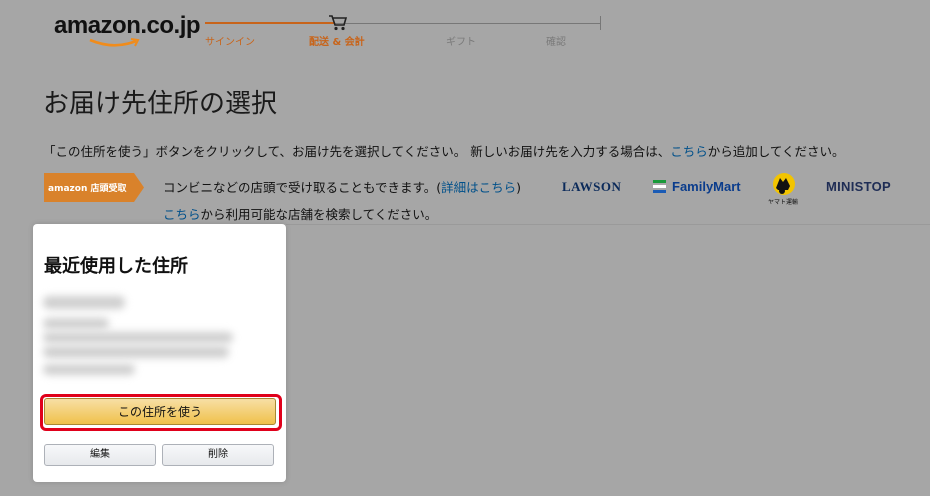 The image size is (930, 496). Describe the element at coordinates (302, 187) in the screenshot. I see `pickup-line1-prefix: コンビニなどの店頭で受け取ることもできます。(` at that location.